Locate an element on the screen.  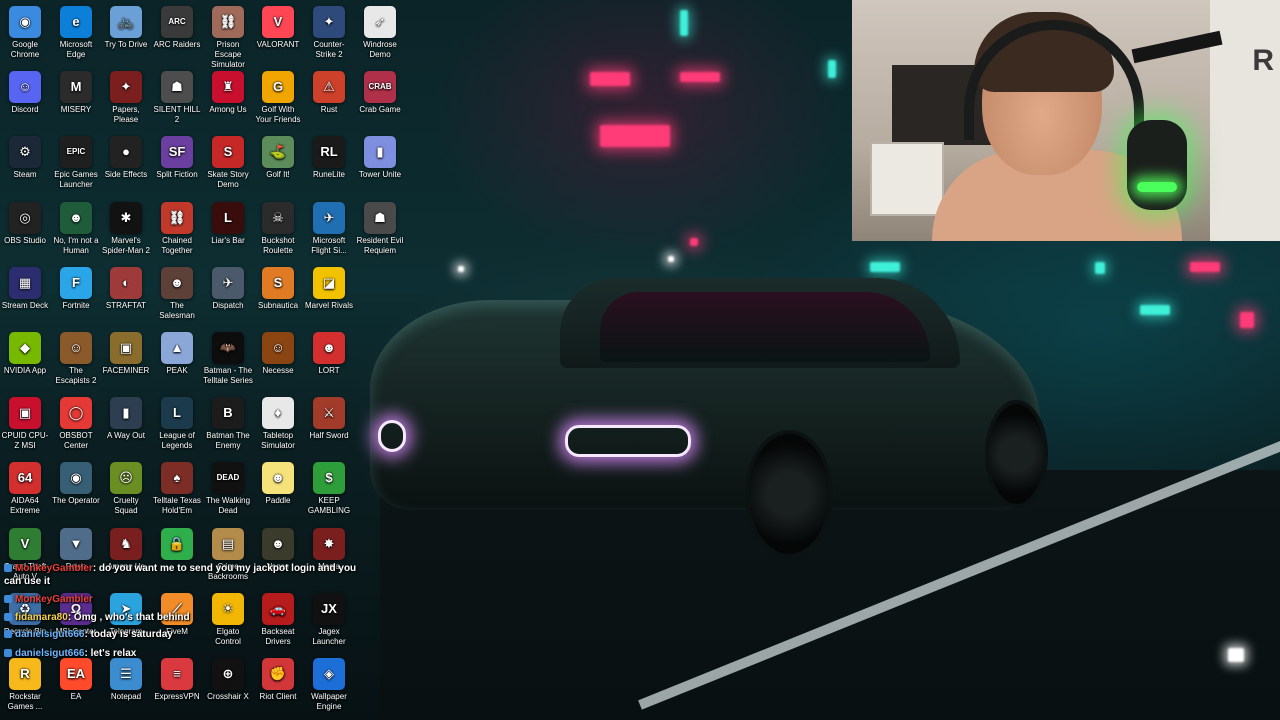
desktop-shortcut-label: Tower Unite is located at coordinates (380, 174).